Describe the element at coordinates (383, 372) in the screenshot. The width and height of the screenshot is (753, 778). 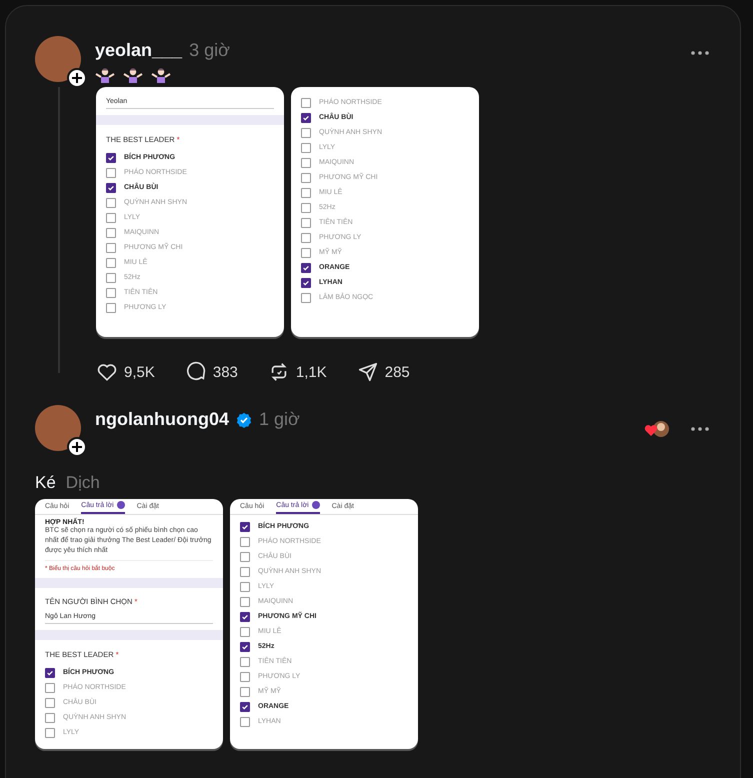
I see `action-button: 285` at that location.